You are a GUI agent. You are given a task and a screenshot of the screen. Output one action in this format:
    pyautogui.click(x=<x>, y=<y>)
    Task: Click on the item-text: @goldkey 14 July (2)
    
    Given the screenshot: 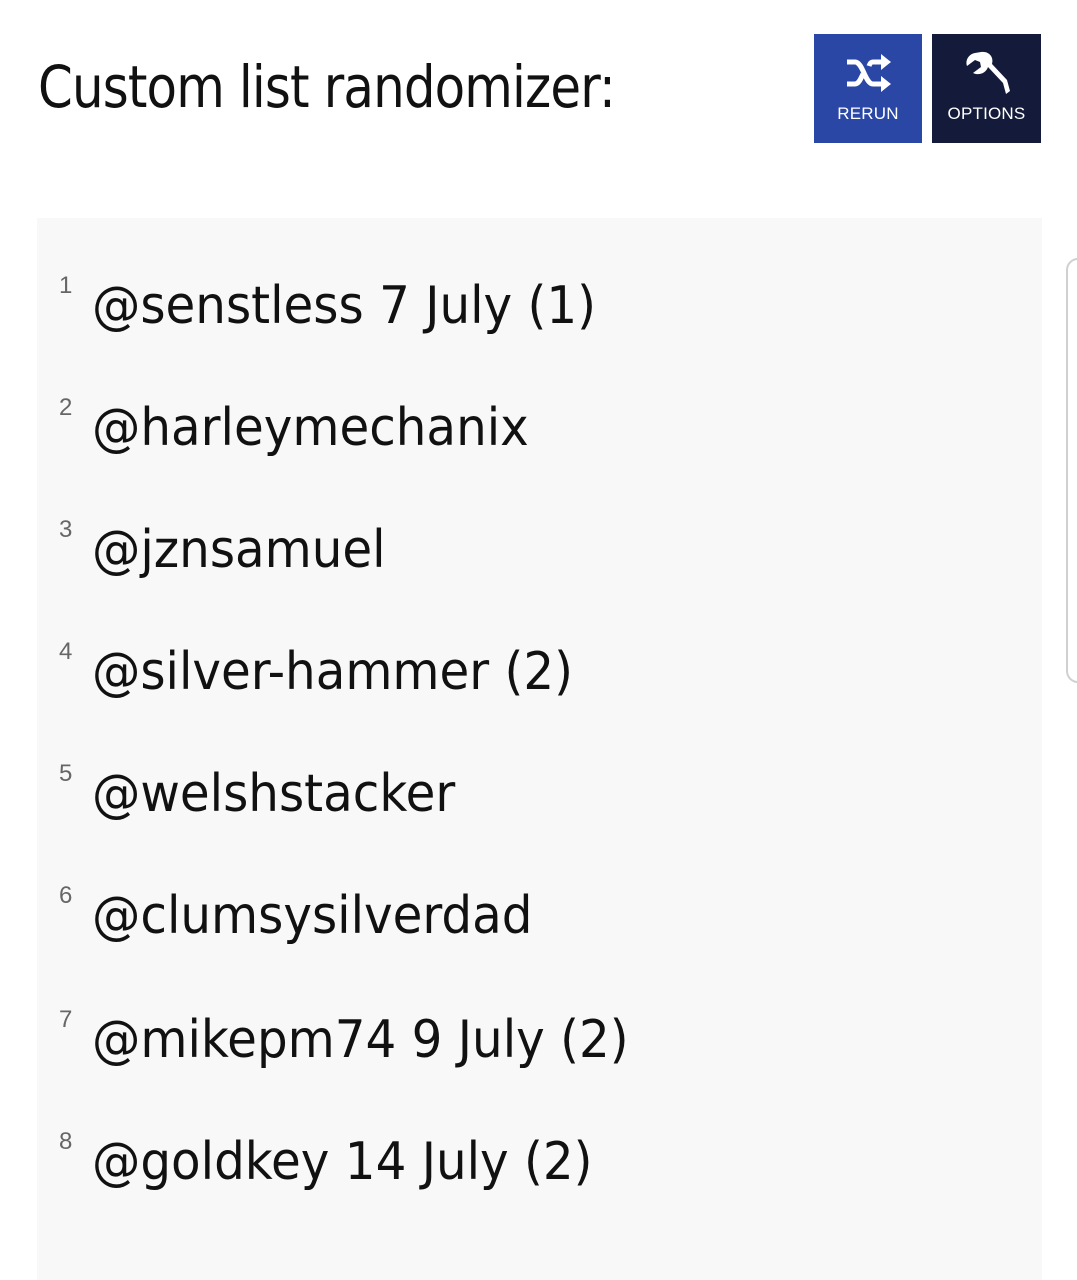 What is the action you would take?
    pyautogui.click(x=342, y=1162)
    